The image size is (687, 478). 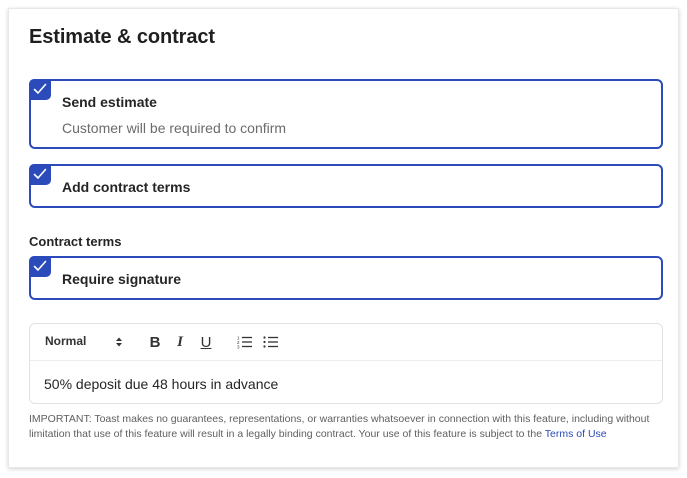 I want to click on section-title: Estimate & contract, so click(x=122, y=37).